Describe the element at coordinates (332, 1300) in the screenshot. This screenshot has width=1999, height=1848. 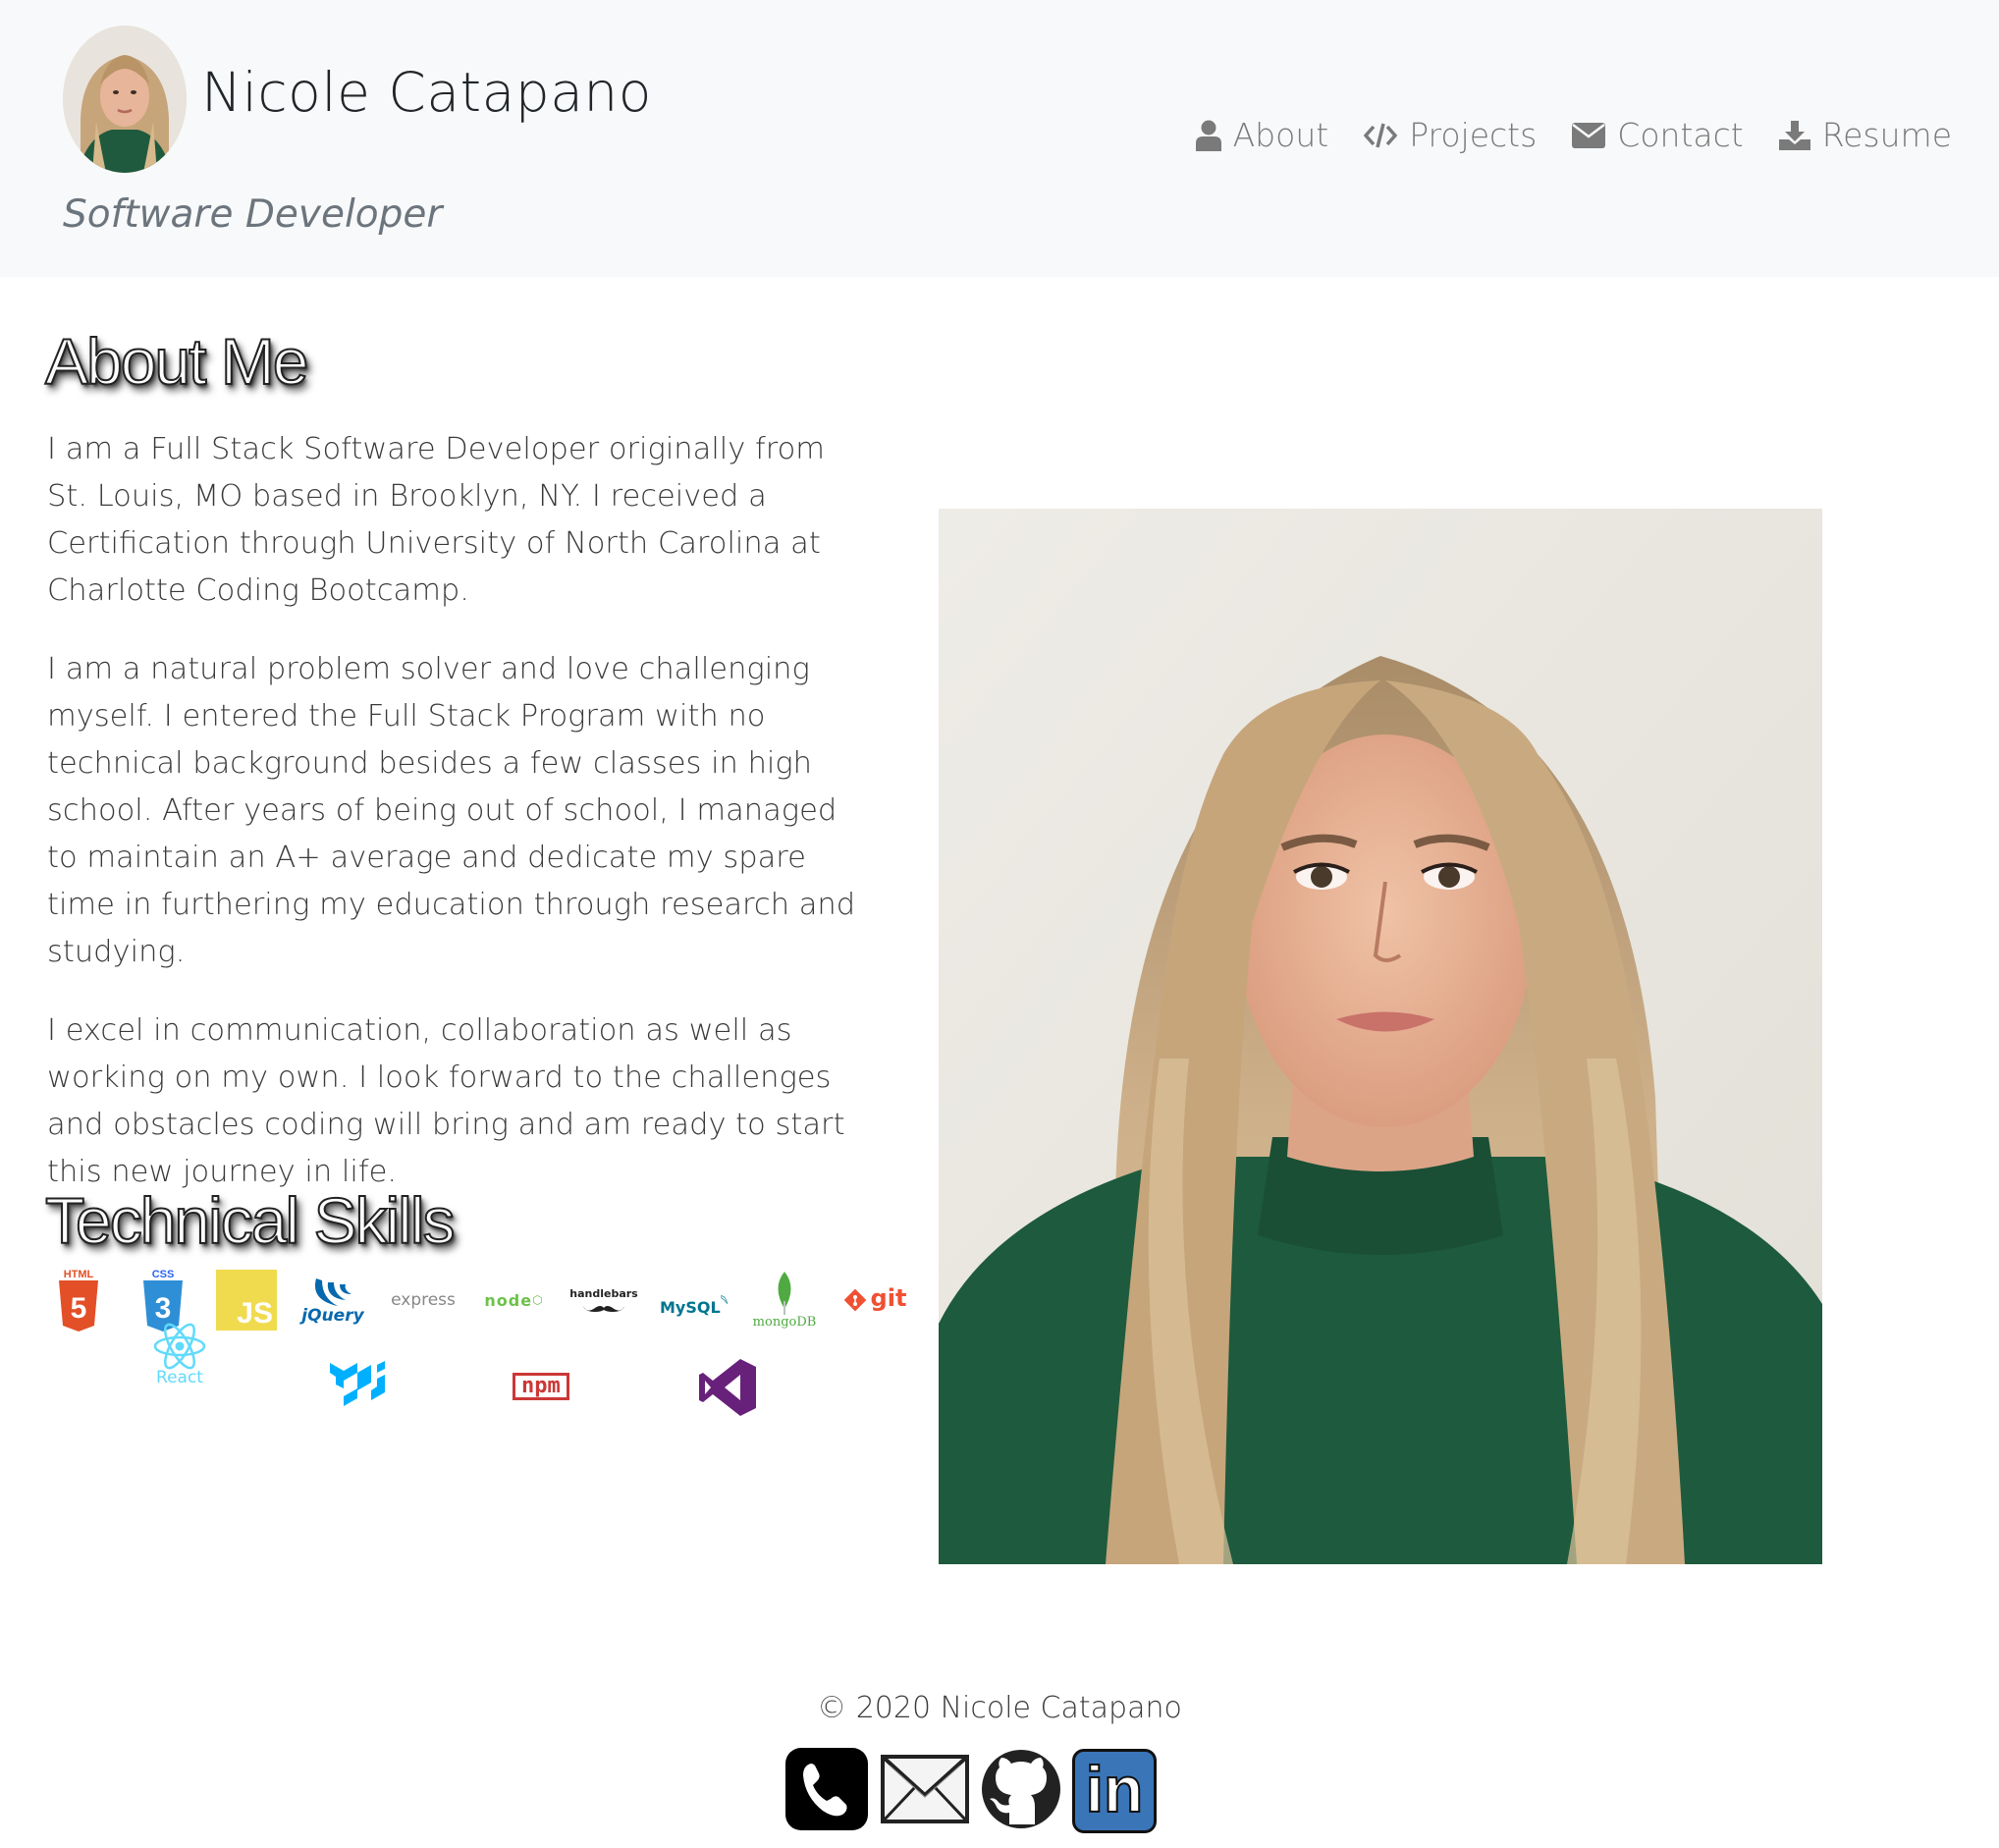
I see `jquery-icon: jQuery` at that location.